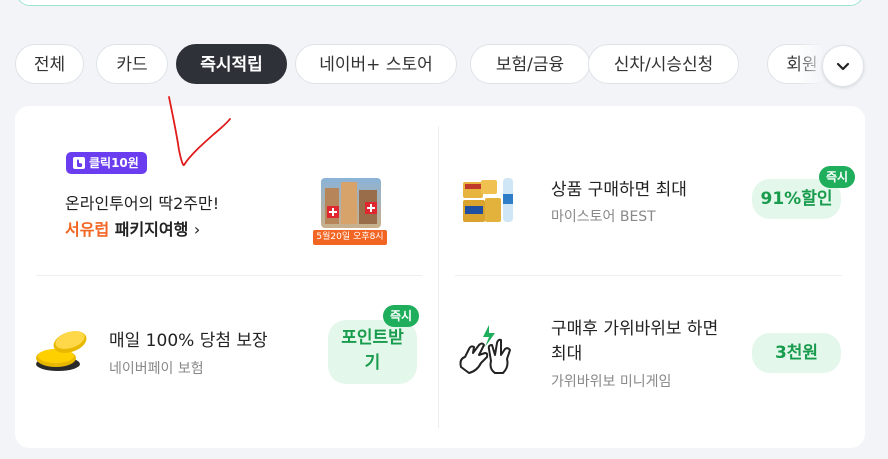 Image resolution: width=888 pixels, height=459 pixels. I want to click on tab-all: 전체, so click(49, 64).